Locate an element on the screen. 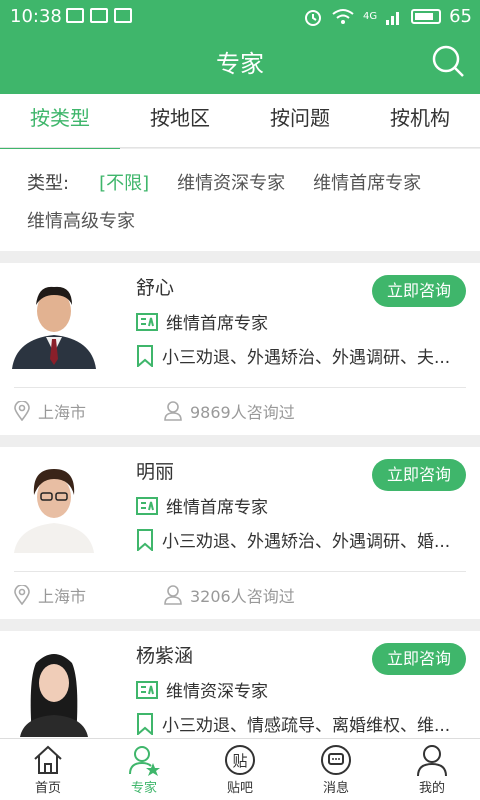 The image size is (480, 800). nav-home-label: 首页 is located at coordinates (47, 788).